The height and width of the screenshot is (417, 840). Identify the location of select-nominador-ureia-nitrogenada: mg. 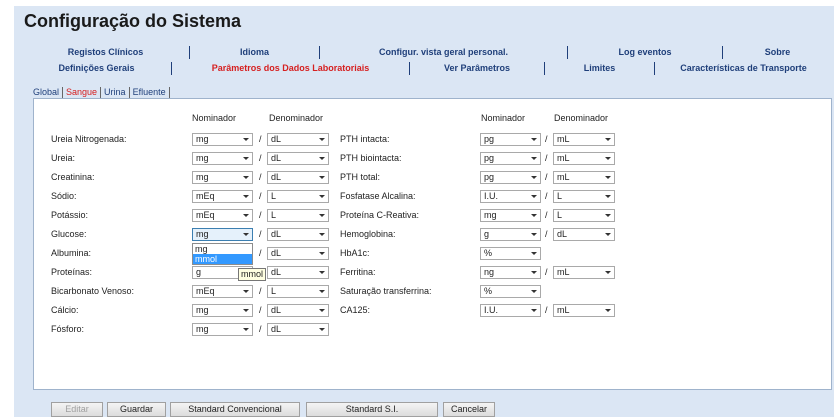
(222, 139).